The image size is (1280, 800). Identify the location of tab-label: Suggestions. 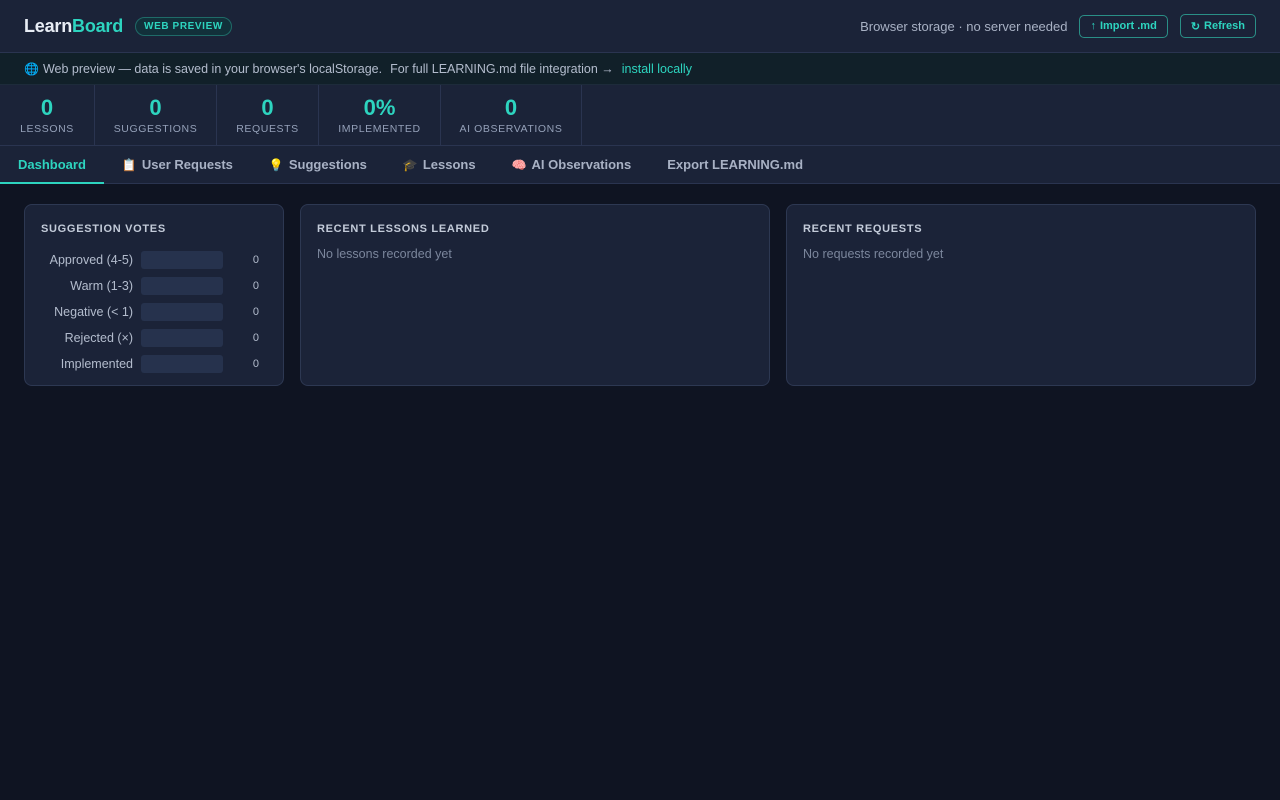
(327, 164).